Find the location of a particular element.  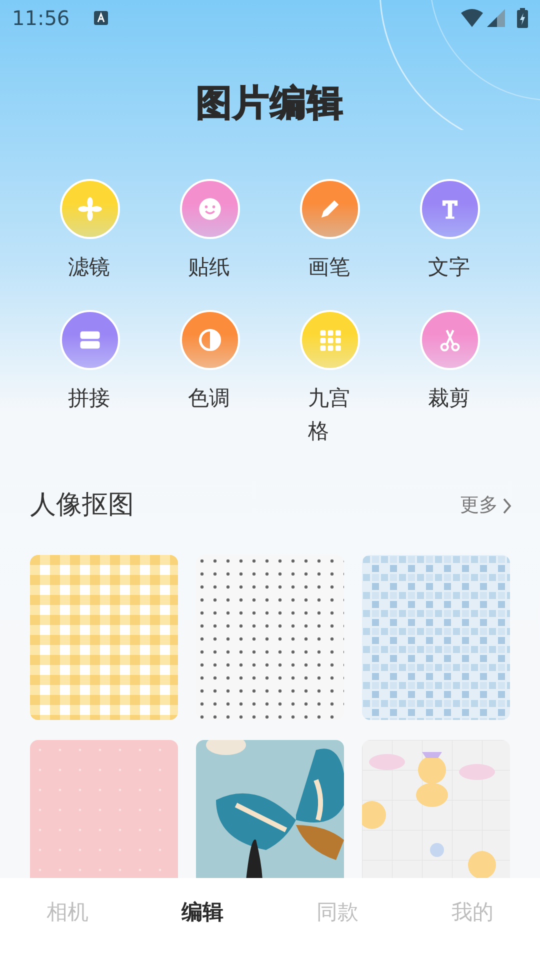

flower-icon is located at coordinates (90, 209).